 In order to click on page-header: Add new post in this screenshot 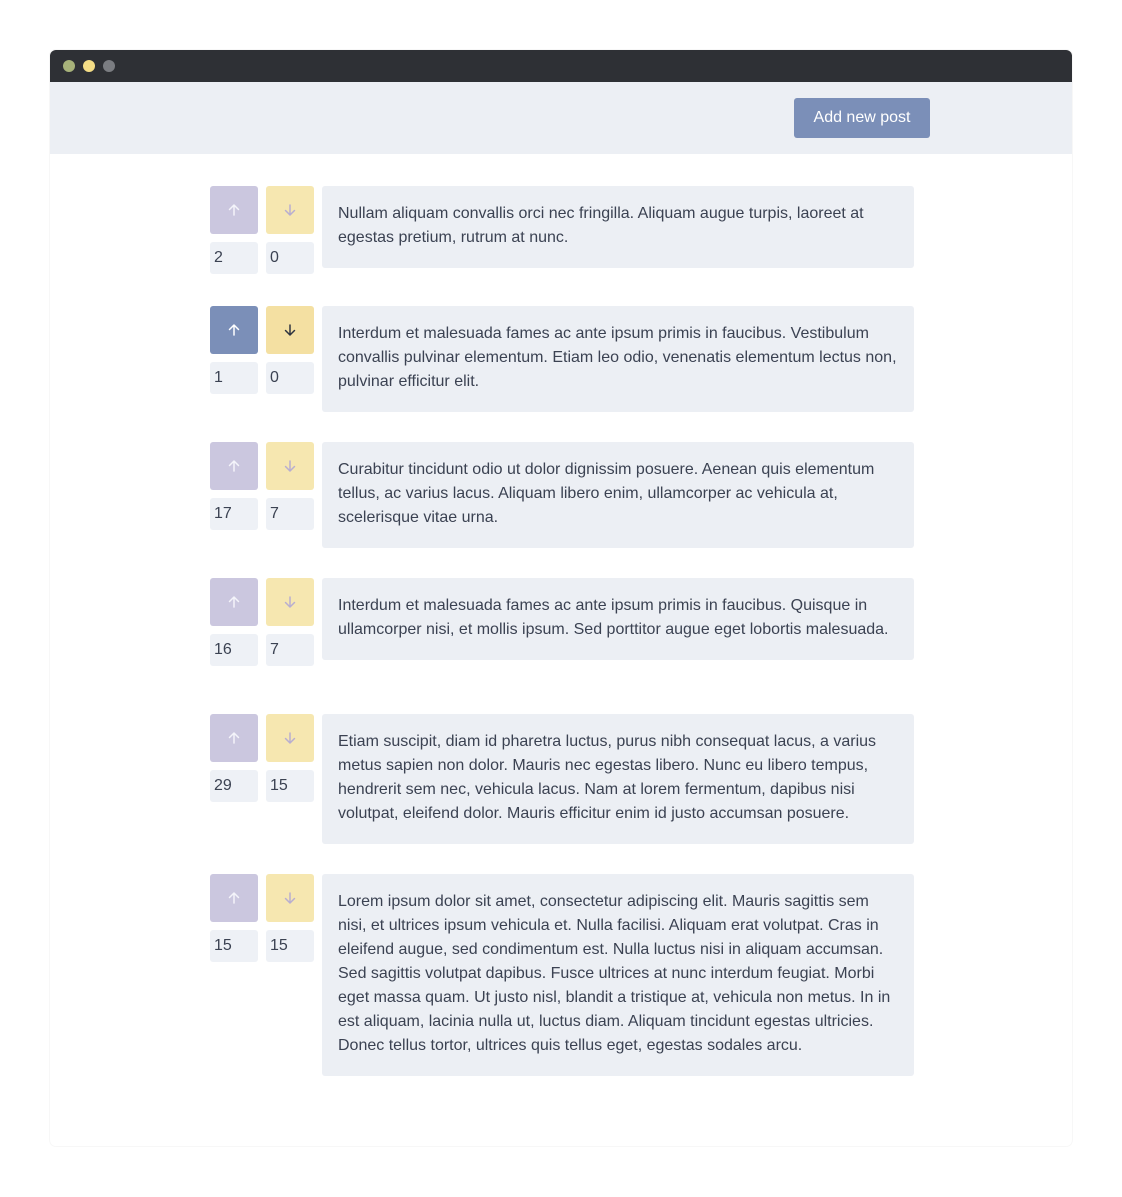, I will do `click(561, 118)`.